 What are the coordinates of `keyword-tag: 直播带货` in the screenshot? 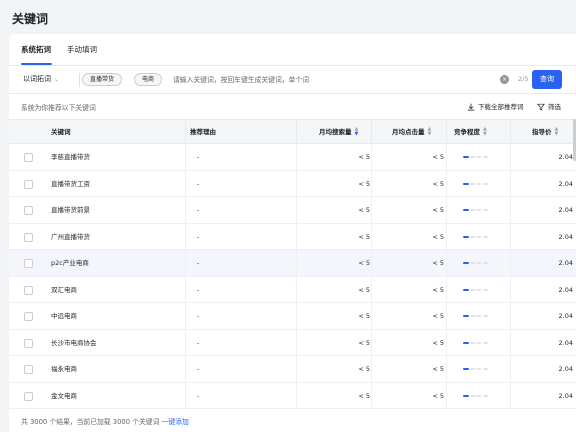 It's located at (102, 79).